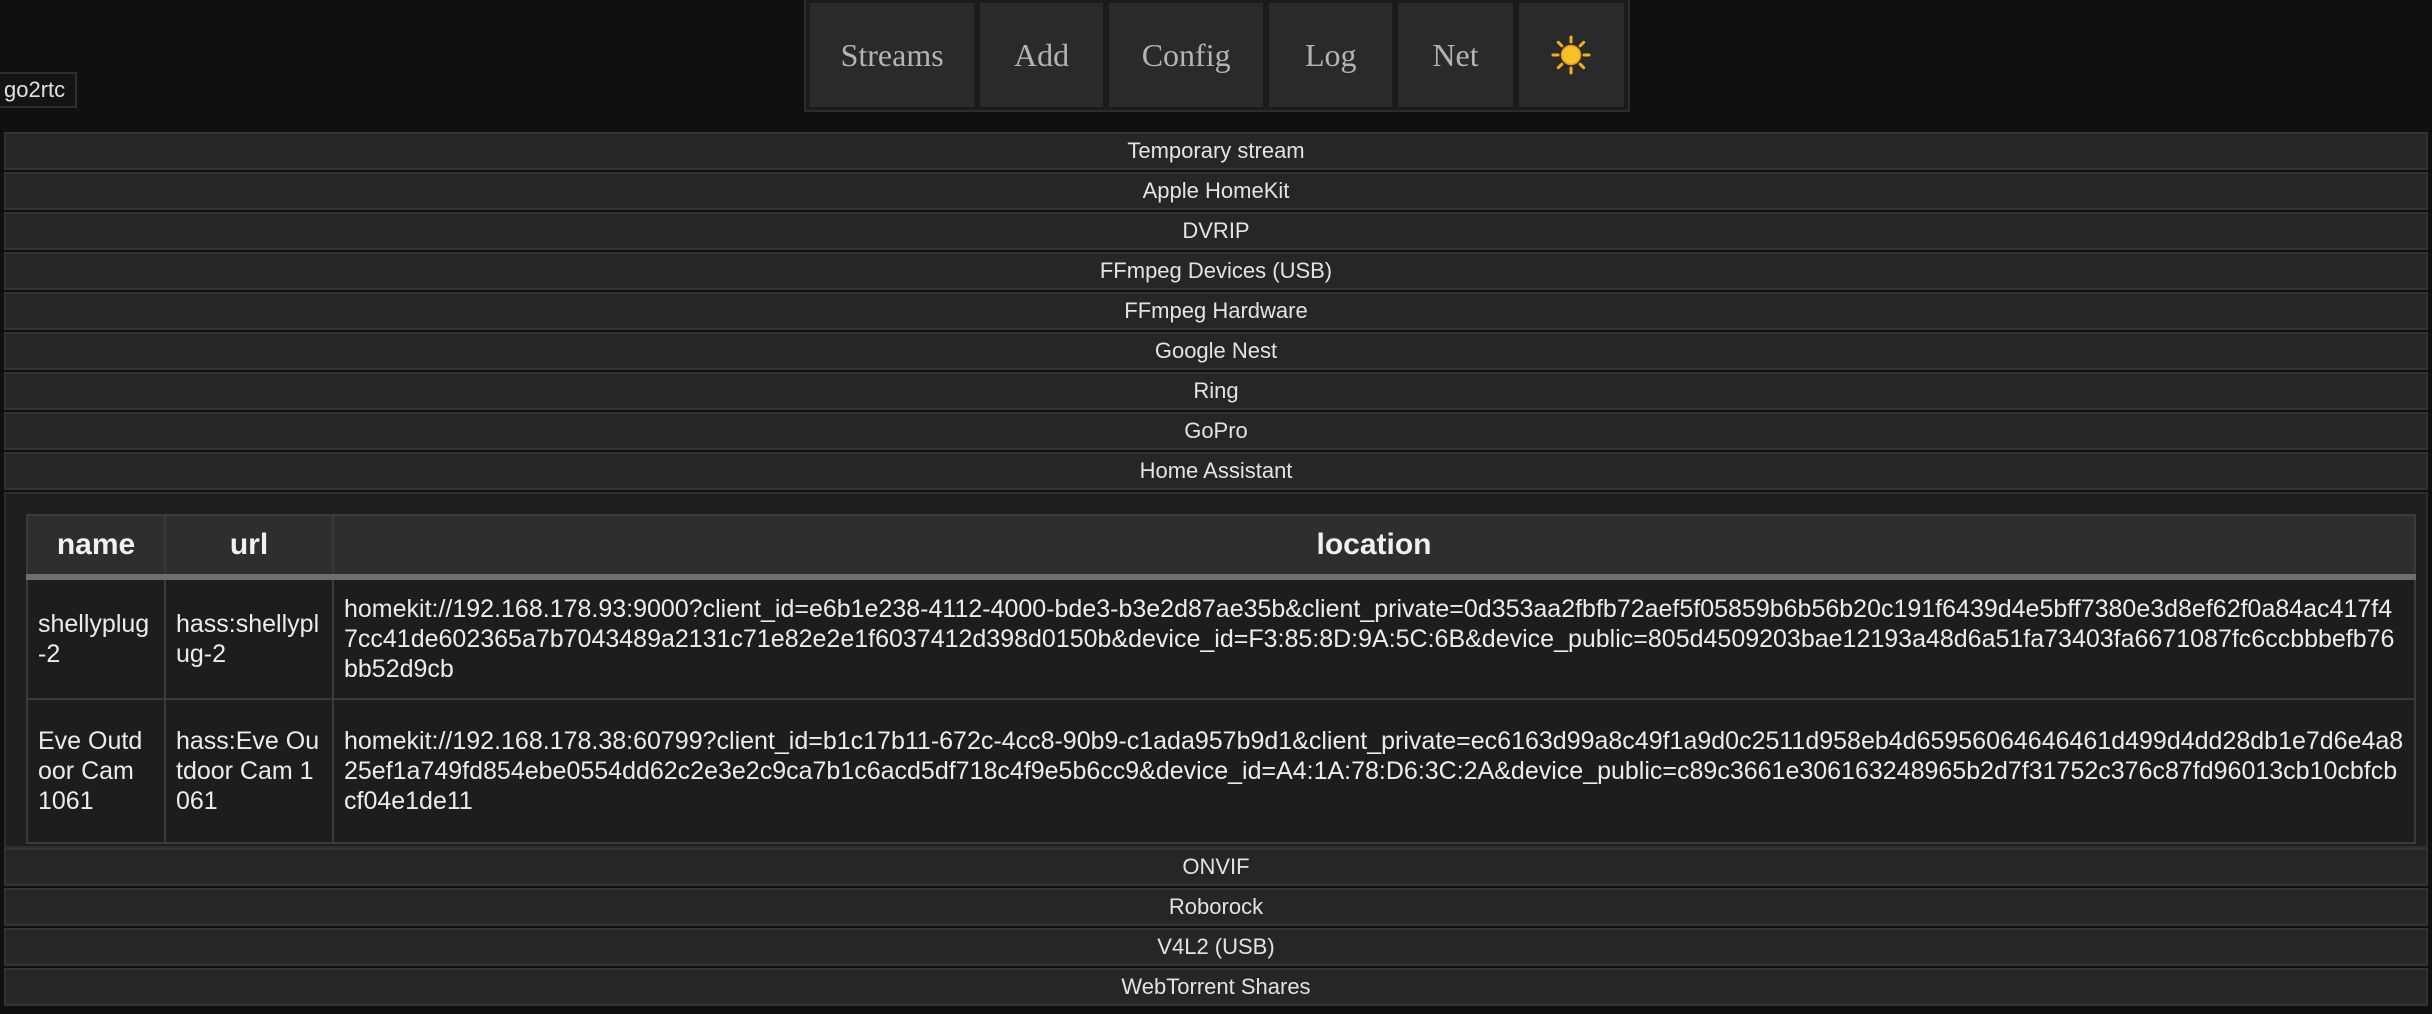 This screenshot has height=1014, width=2432. Describe the element at coordinates (1455, 55) in the screenshot. I see `nav-net-link: Net` at that location.